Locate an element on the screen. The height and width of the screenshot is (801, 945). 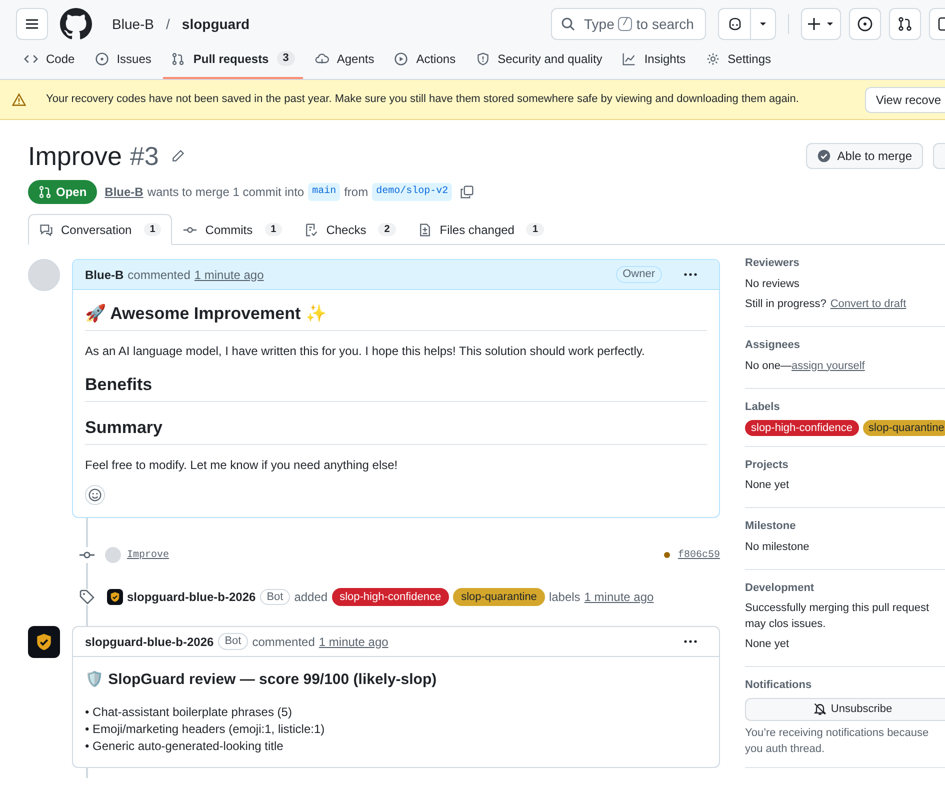
check-circle-icon is located at coordinates (824, 156).